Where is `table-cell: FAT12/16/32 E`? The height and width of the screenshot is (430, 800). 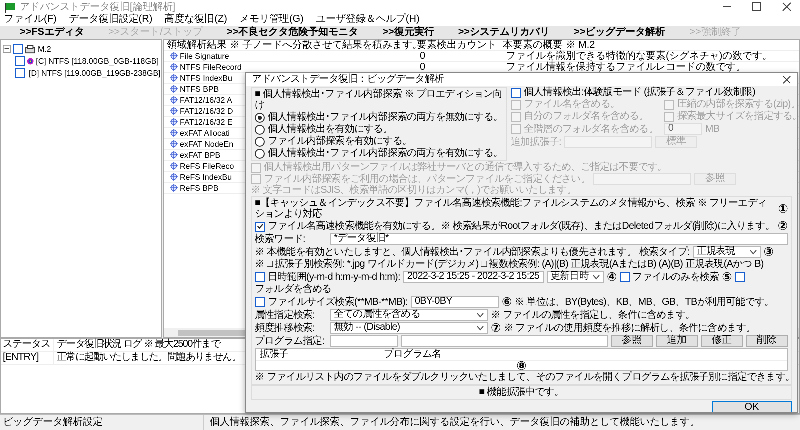 table-cell: FAT12/16/32 E is located at coordinates (206, 122).